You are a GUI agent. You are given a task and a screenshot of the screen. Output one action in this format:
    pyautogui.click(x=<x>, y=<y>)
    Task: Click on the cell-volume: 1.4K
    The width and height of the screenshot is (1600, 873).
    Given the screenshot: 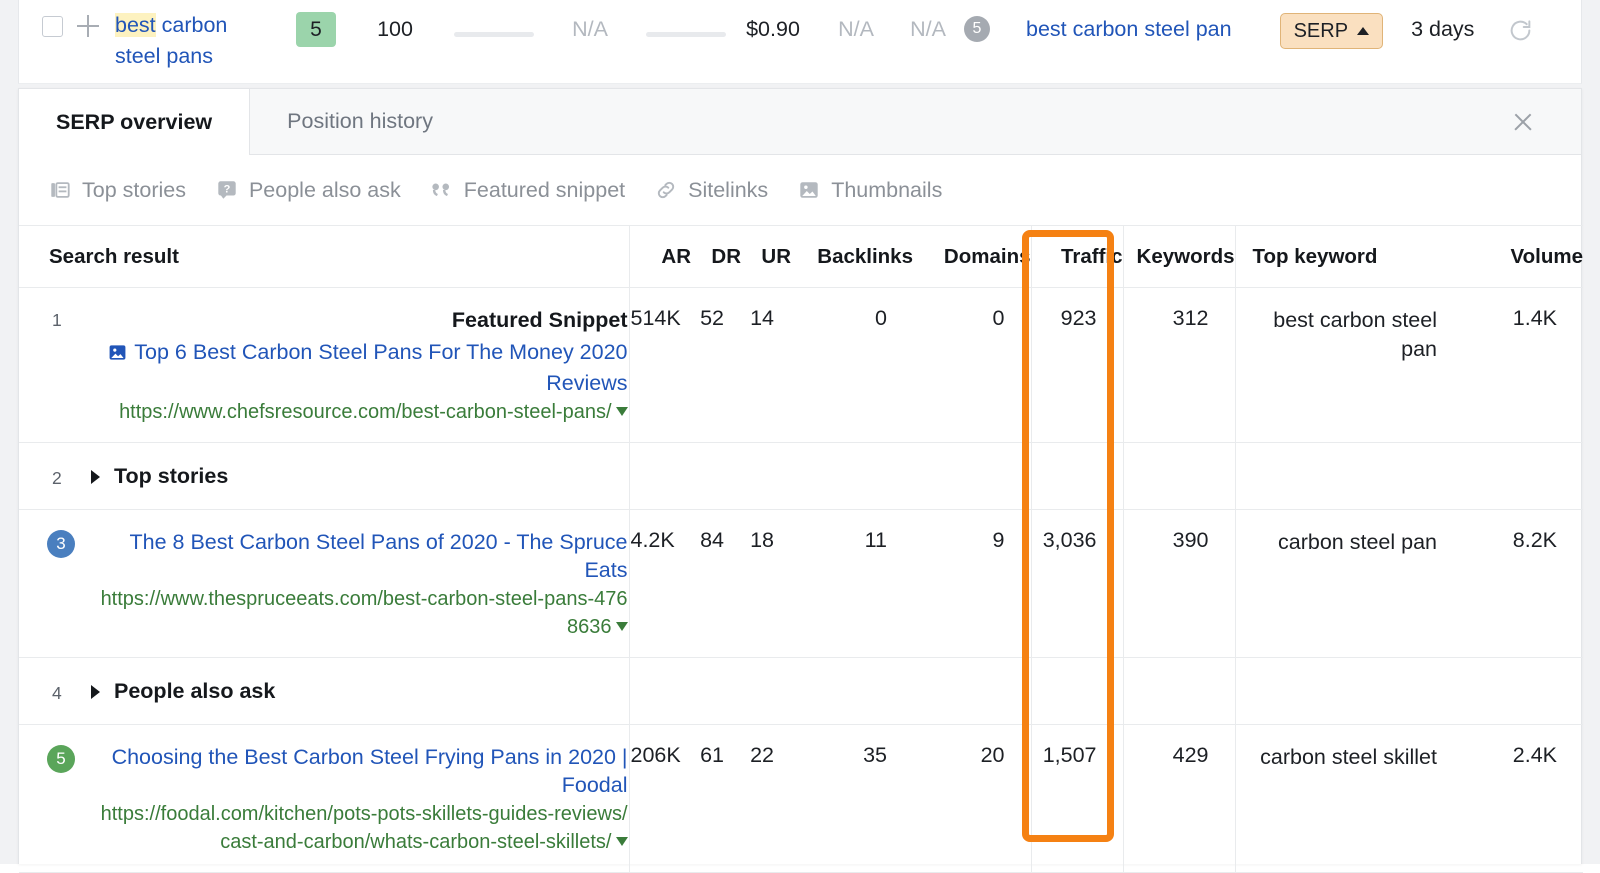 What is the action you would take?
    pyautogui.click(x=1515, y=365)
    